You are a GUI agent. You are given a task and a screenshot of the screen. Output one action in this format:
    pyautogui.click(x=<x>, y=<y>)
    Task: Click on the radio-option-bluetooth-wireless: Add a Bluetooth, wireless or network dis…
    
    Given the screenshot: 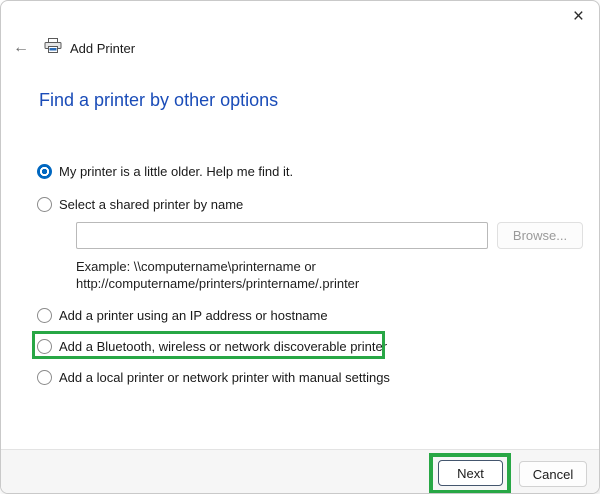 What is the action you would take?
    pyautogui.click(x=212, y=346)
    